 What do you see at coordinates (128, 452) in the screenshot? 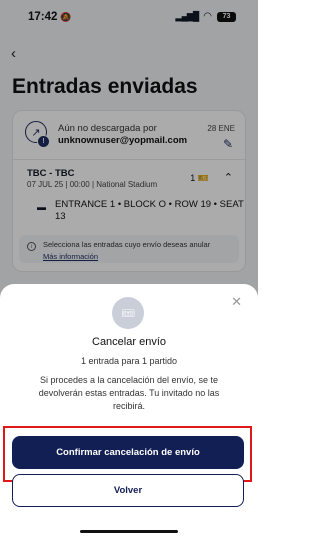
I see `confirm-cancel-button: Confirmar cancelación de envío` at bounding box center [128, 452].